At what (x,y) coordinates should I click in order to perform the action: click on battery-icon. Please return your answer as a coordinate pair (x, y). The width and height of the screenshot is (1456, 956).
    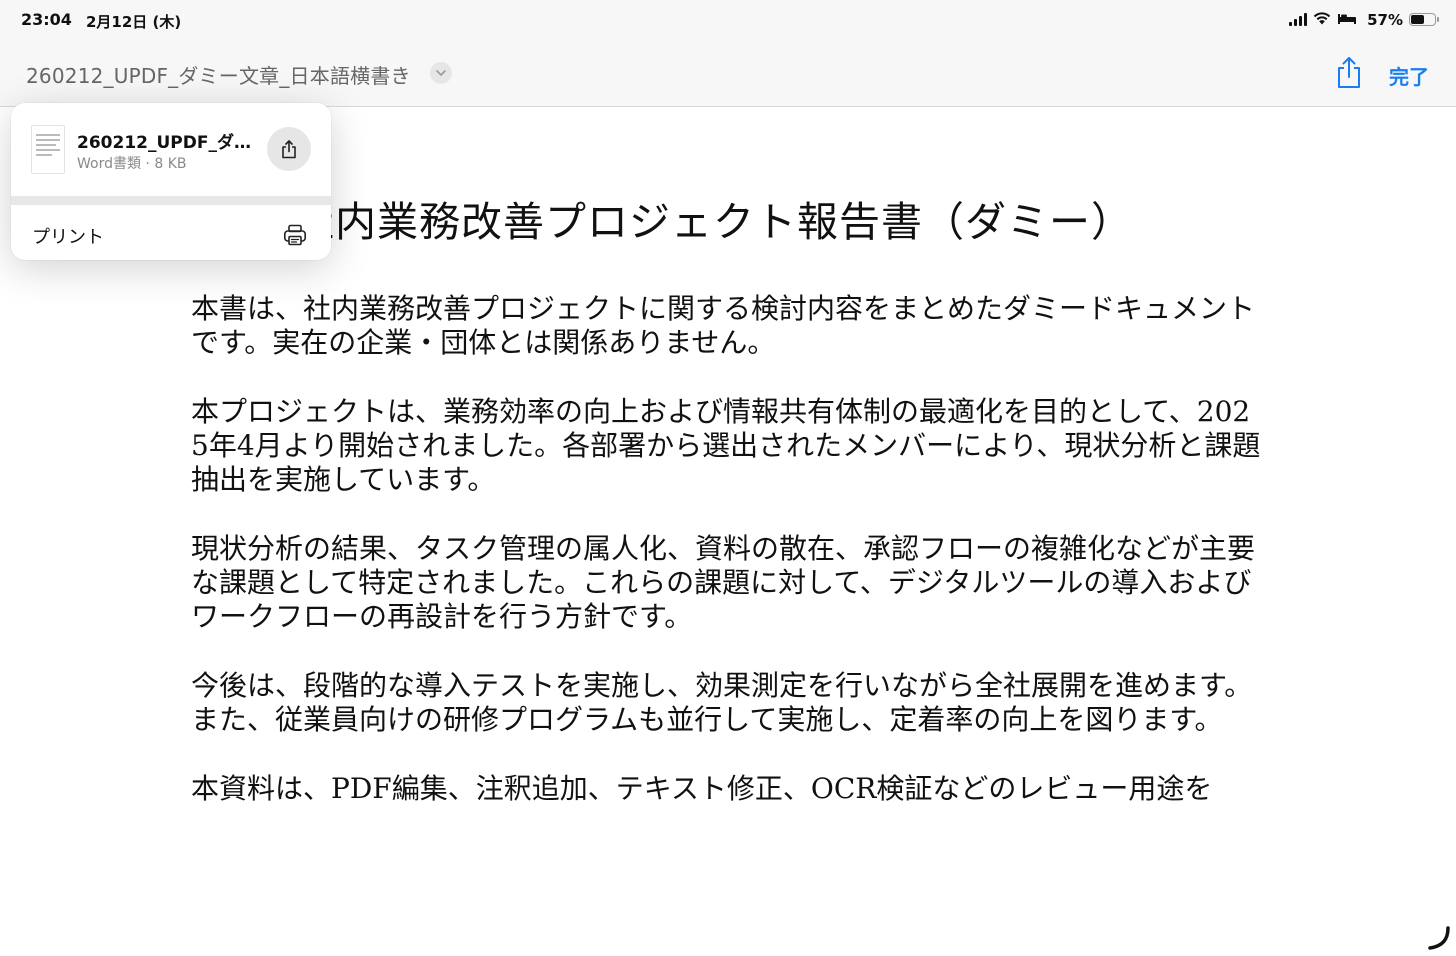
    Looking at the image, I should click on (1424, 19).